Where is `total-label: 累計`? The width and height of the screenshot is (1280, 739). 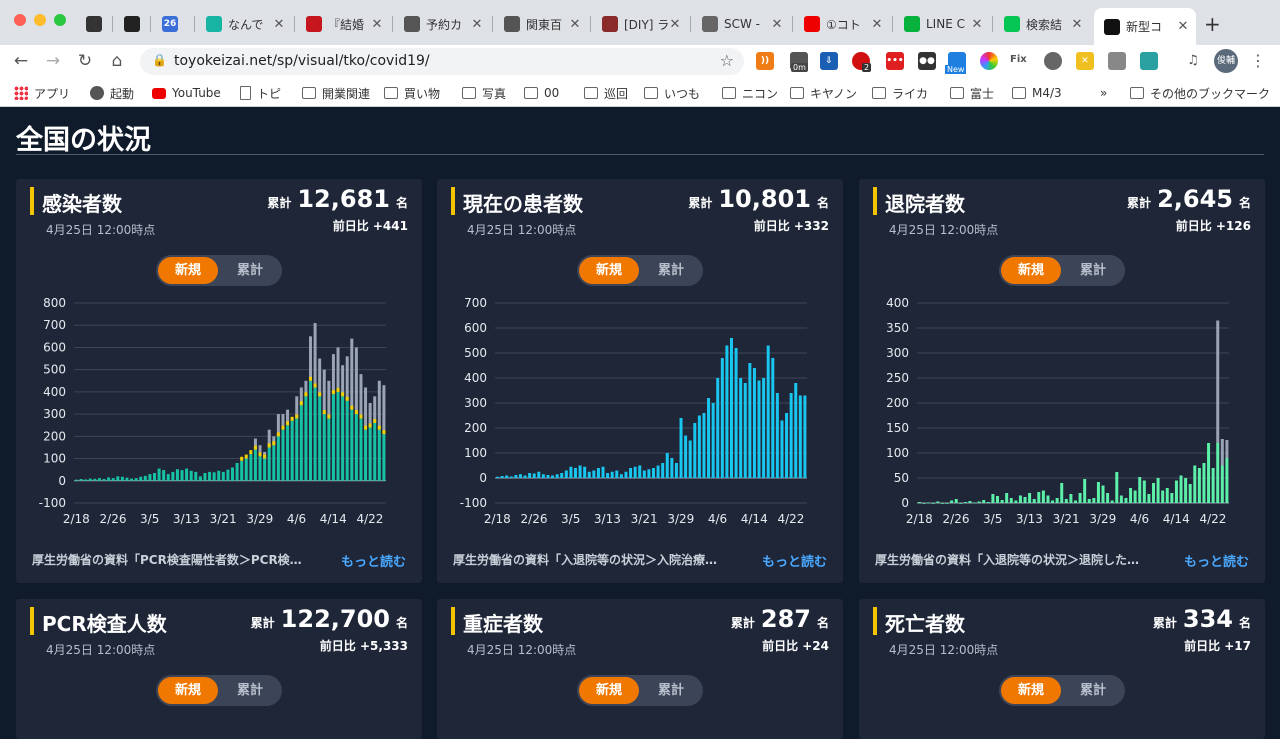
total-label: 累計 is located at coordinates (262, 623).